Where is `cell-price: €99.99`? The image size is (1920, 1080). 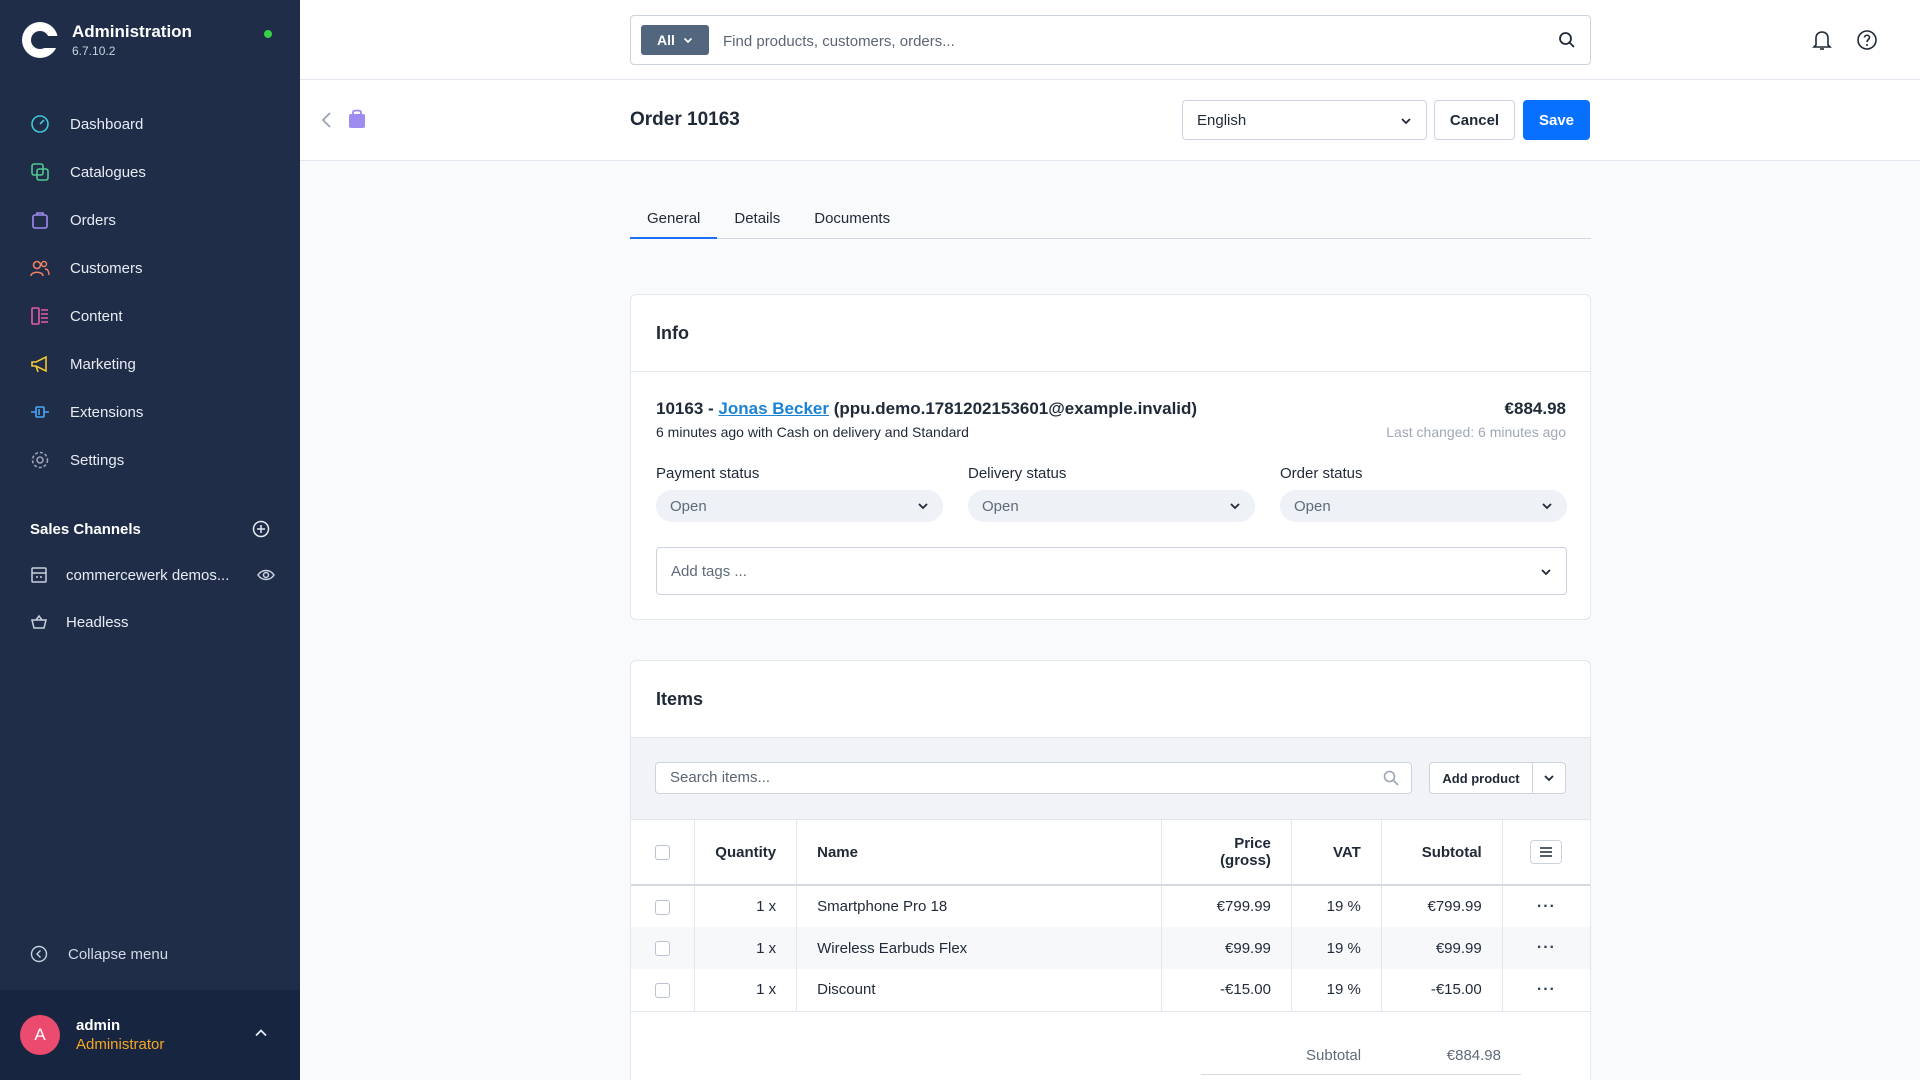 cell-price: €99.99 is located at coordinates (1226, 948).